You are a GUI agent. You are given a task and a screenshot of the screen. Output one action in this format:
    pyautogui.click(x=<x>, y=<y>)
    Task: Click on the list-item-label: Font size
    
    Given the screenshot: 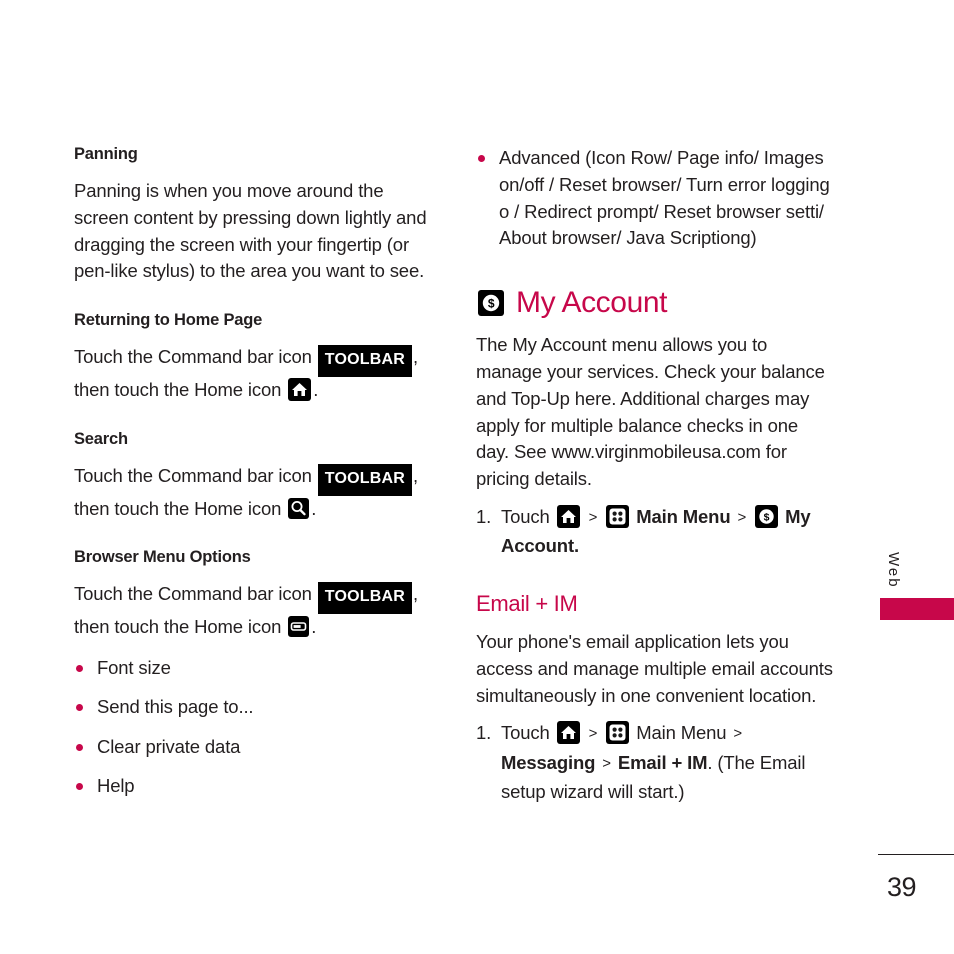 What is the action you would take?
    pyautogui.click(x=134, y=667)
    